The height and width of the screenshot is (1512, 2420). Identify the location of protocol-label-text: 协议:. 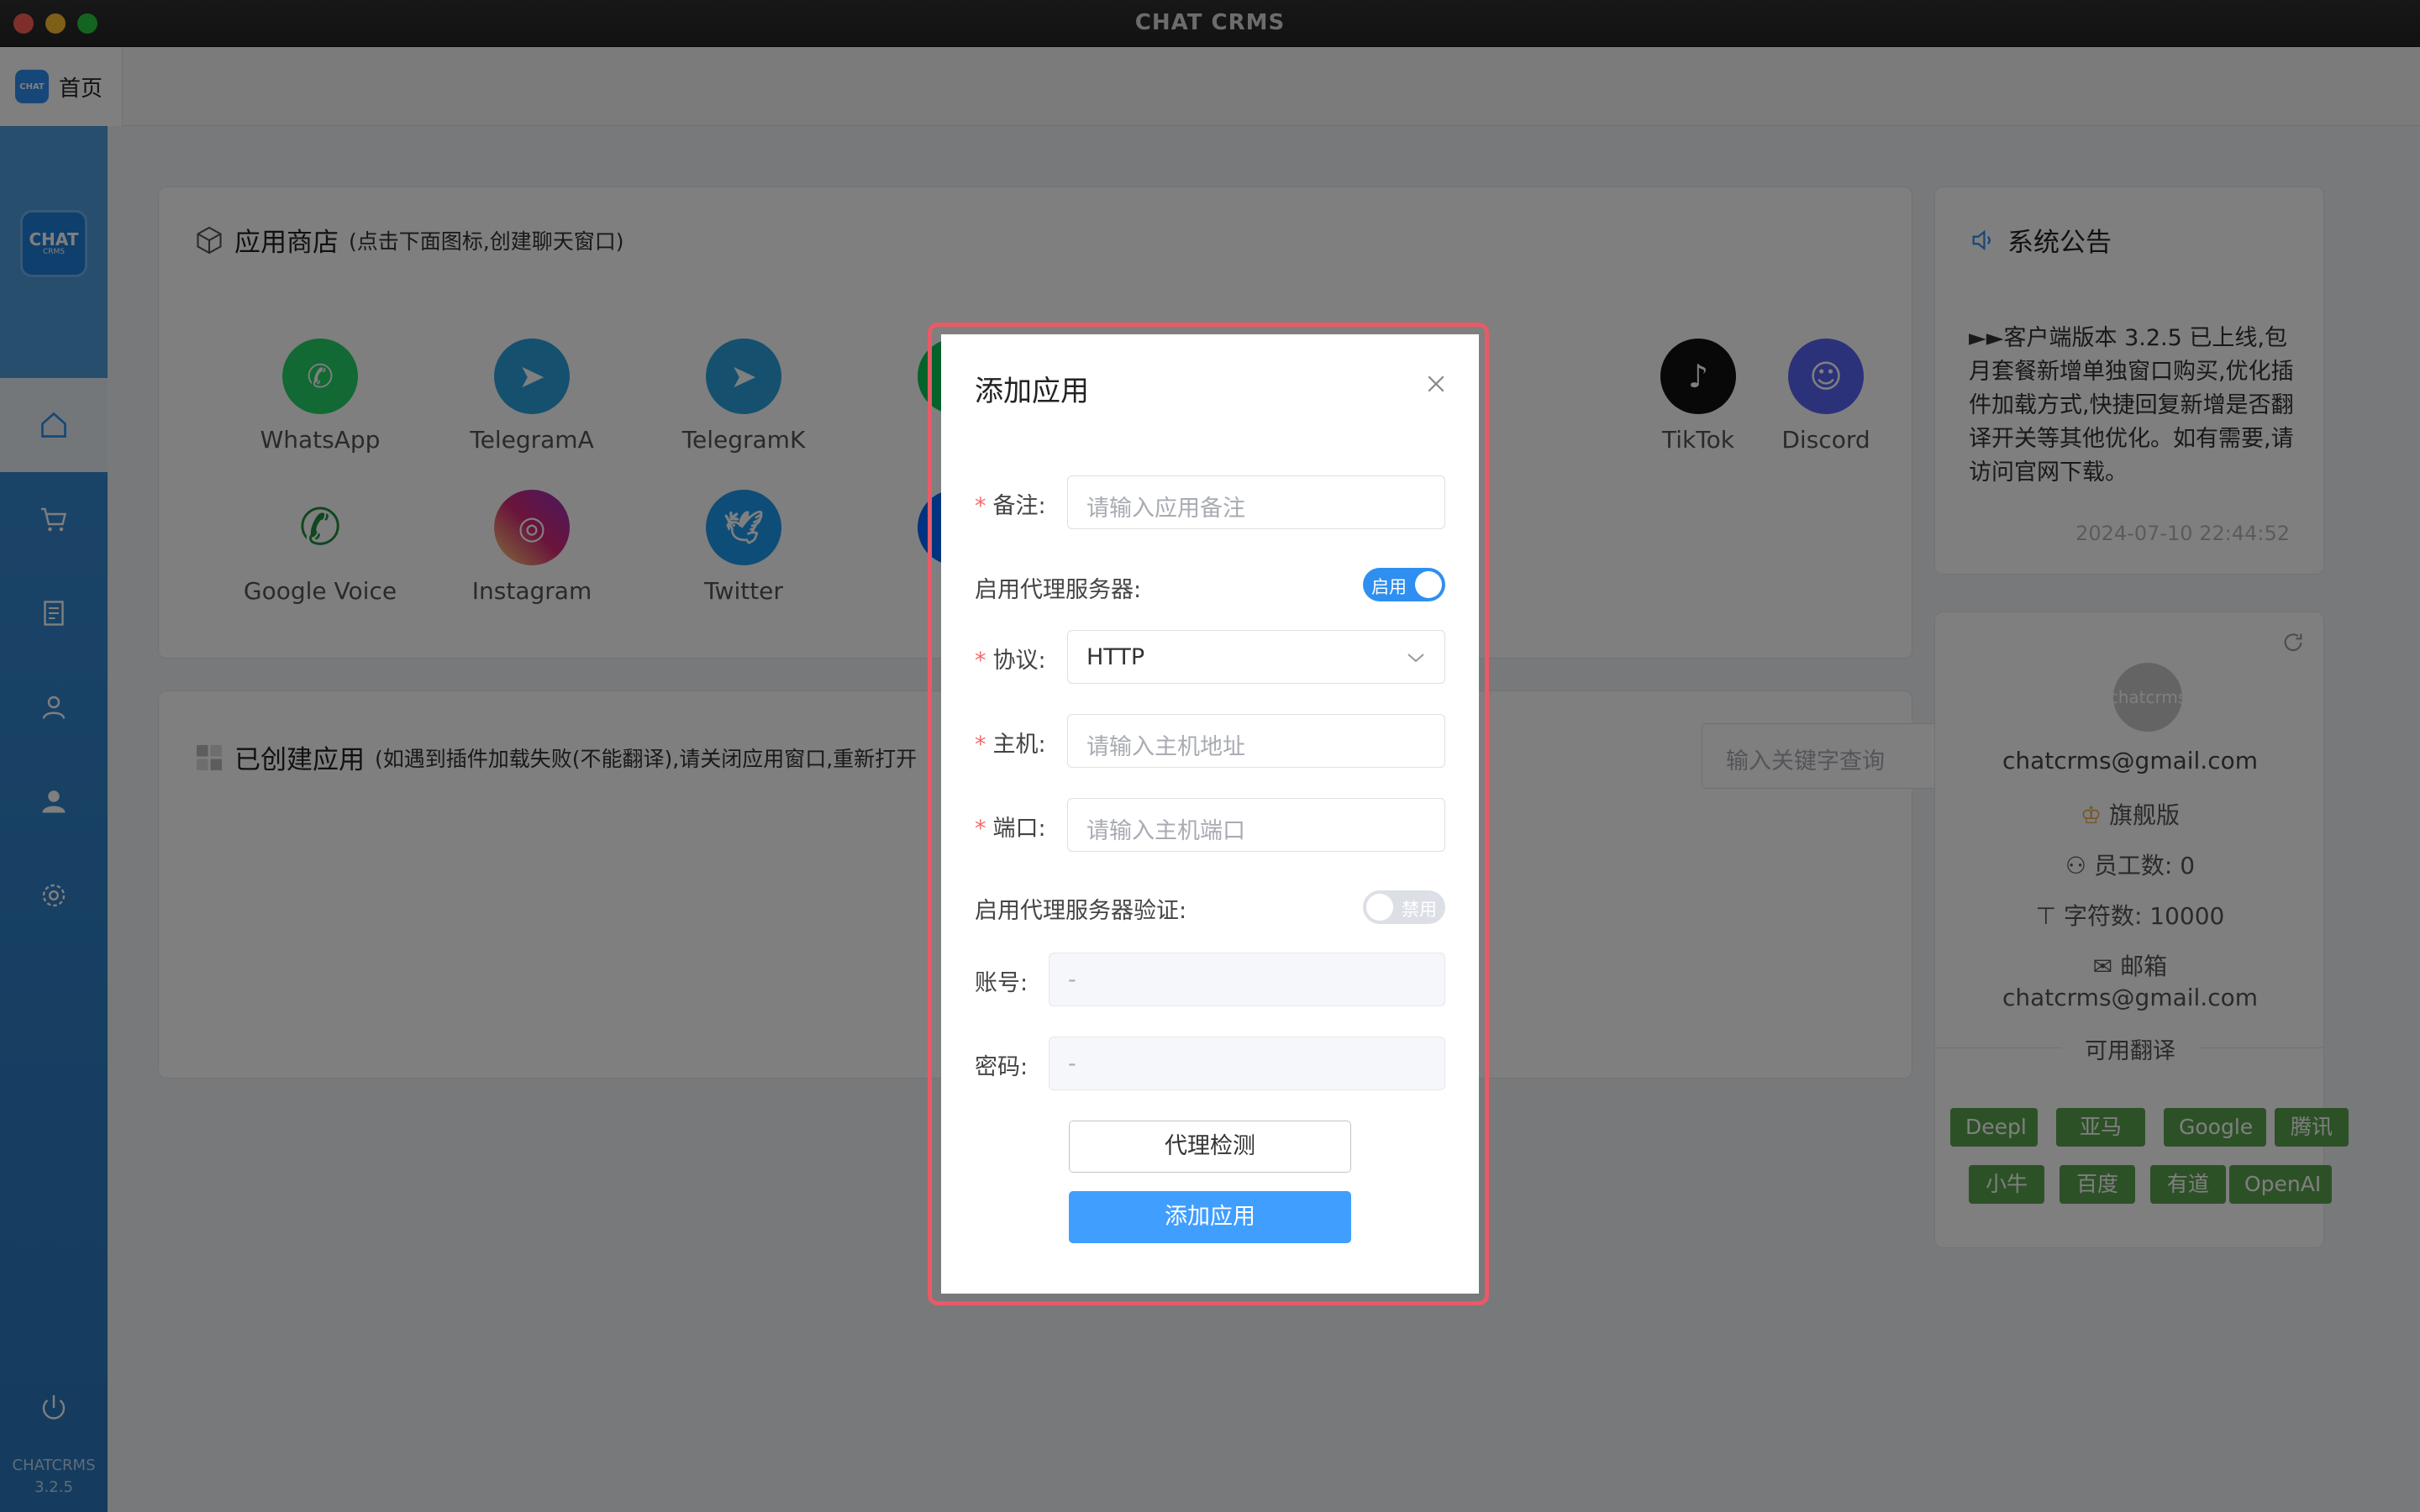
(1019, 661).